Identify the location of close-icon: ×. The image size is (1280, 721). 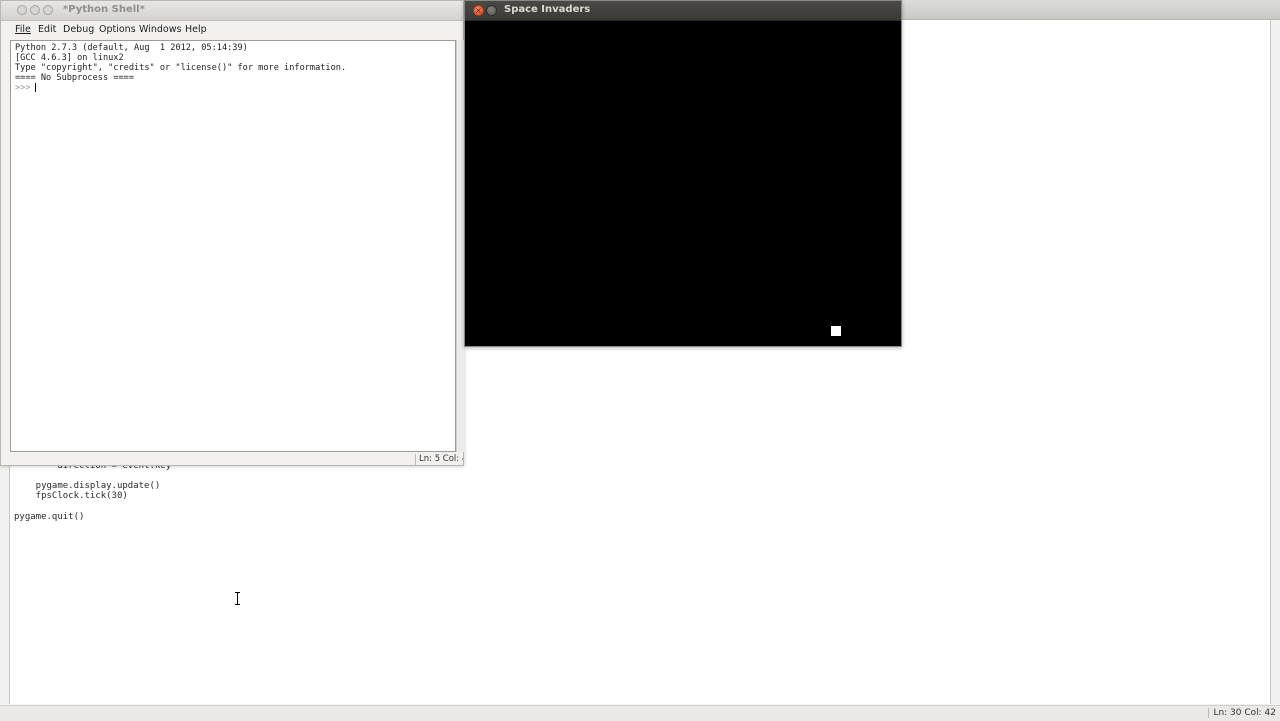
(478, 10).